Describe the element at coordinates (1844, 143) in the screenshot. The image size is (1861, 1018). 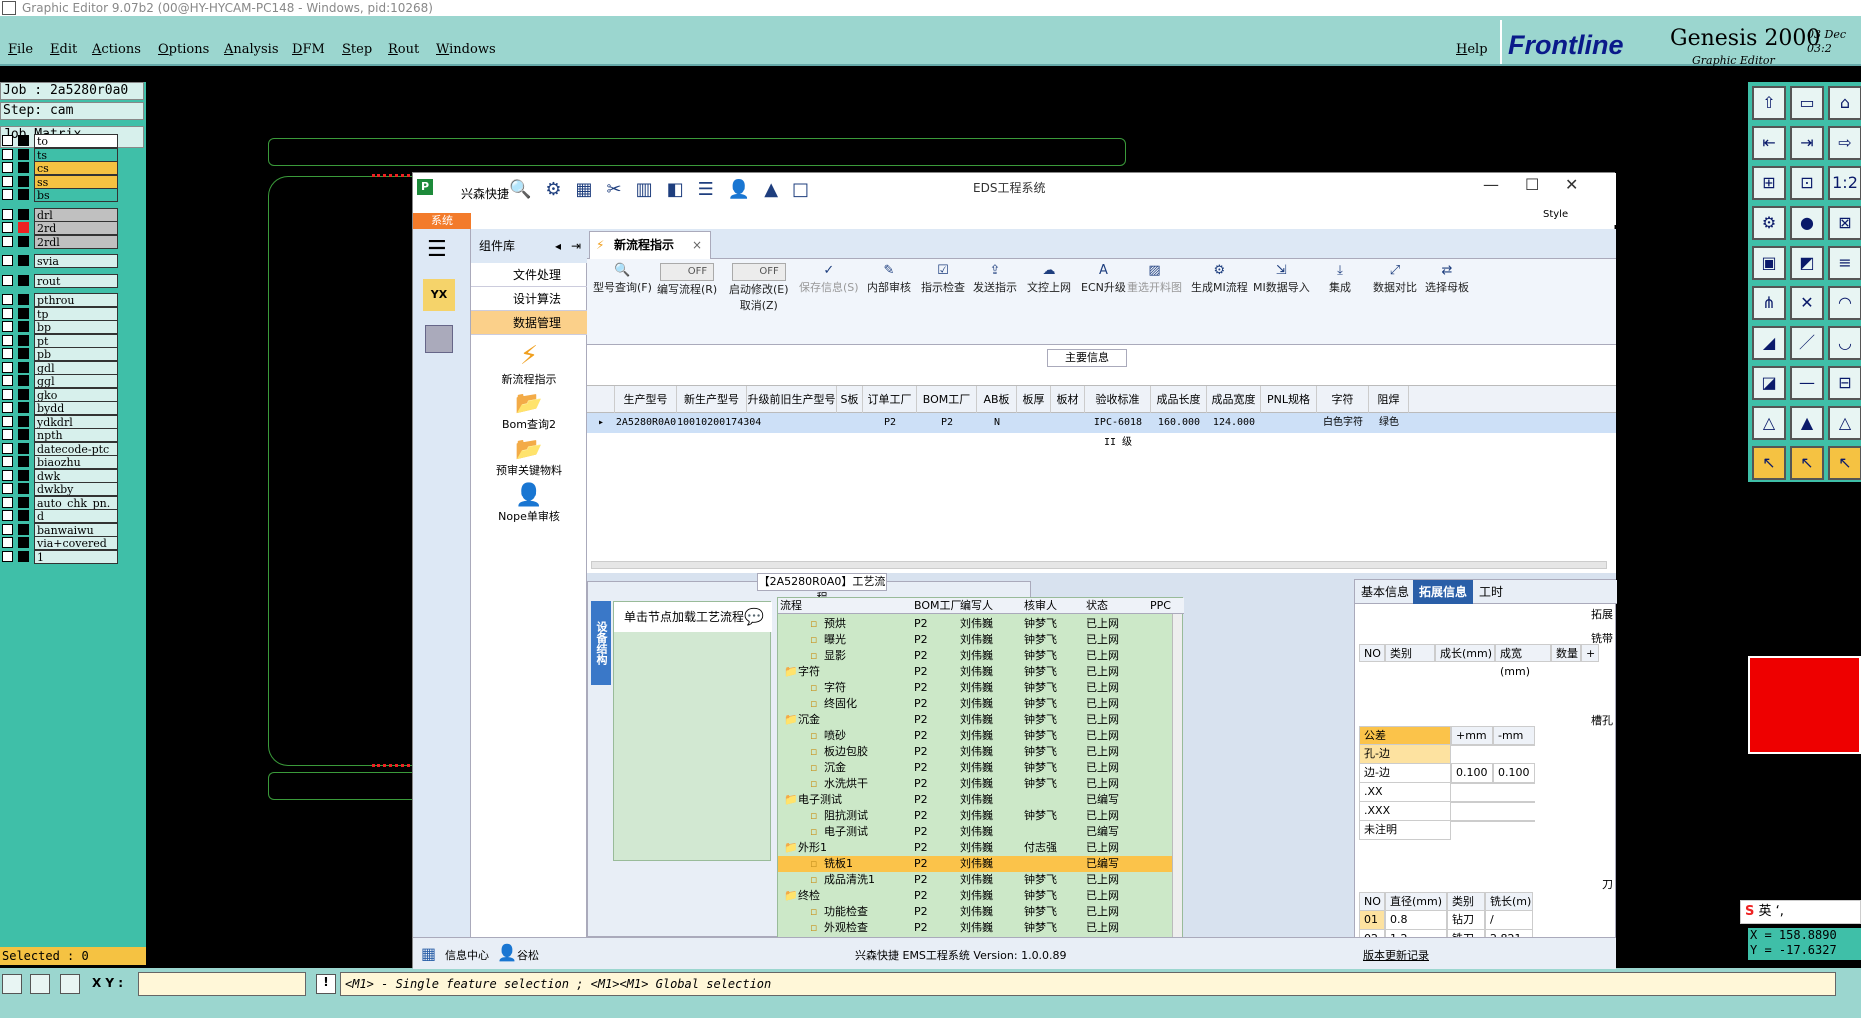
I see `toolbar-button: ⇨` at that location.